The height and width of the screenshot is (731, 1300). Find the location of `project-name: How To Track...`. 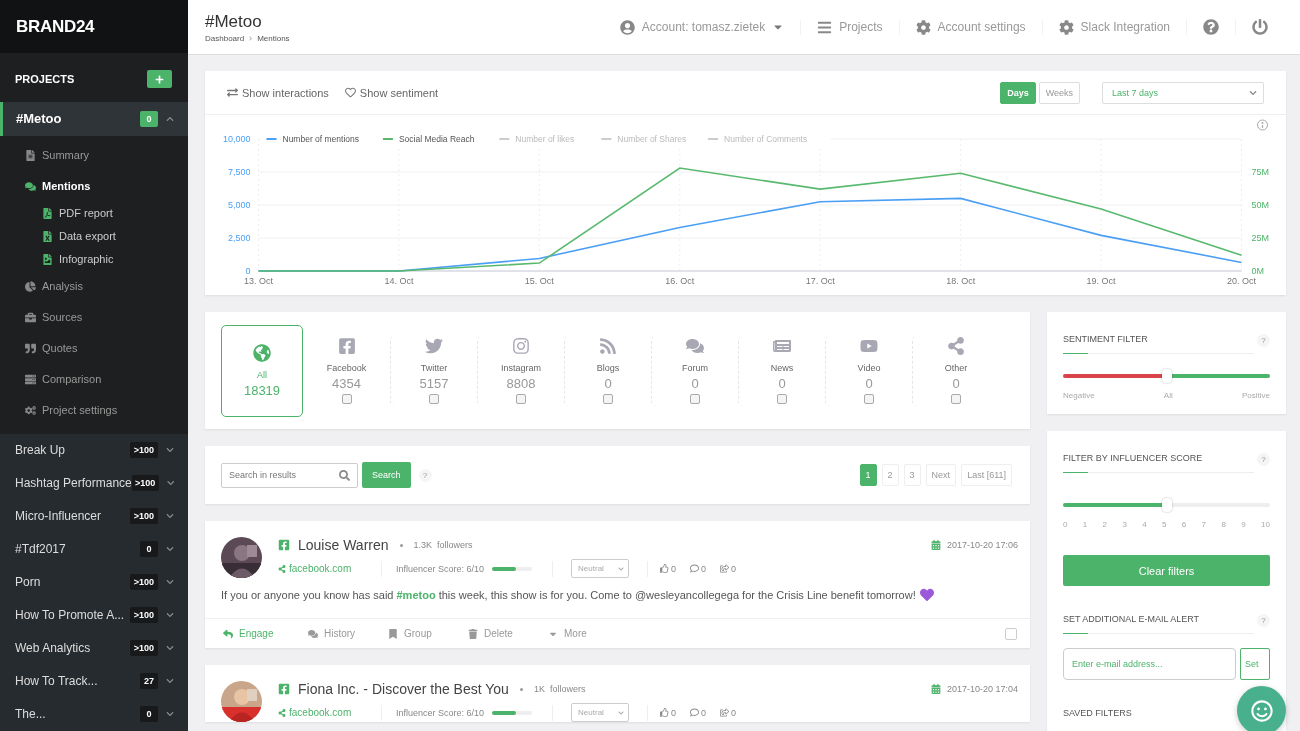

project-name: How To Track... is located at coordinates (57, 681).